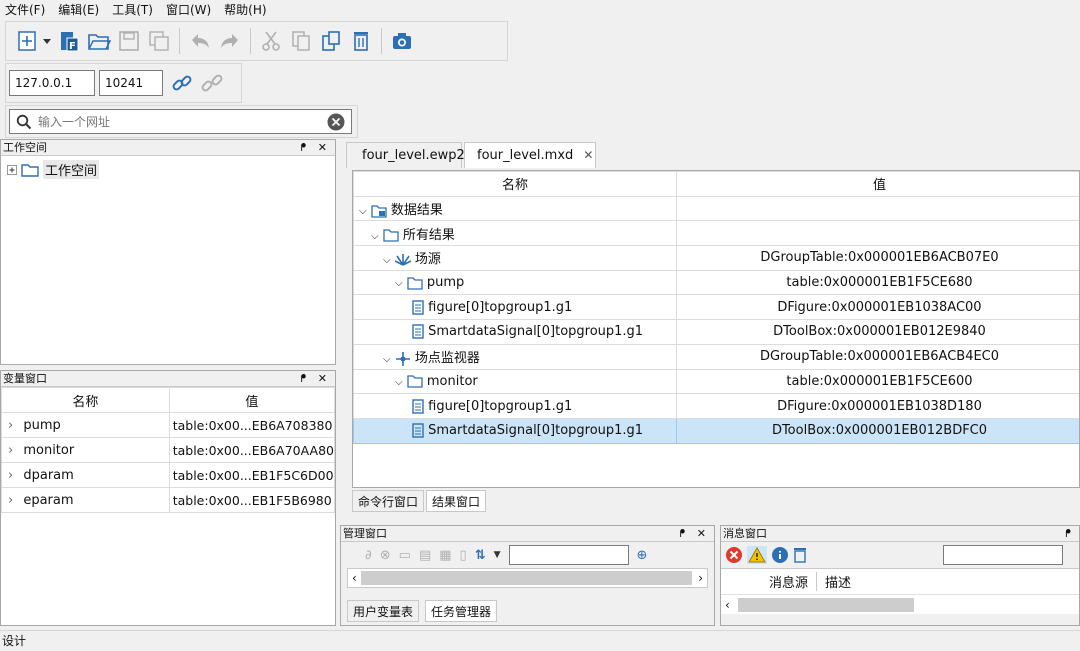 This screenshot has height=651, width=1080. I want to click on tree-label: SmartdataSignal[0]topgroup1.g1, so click(536, 431).